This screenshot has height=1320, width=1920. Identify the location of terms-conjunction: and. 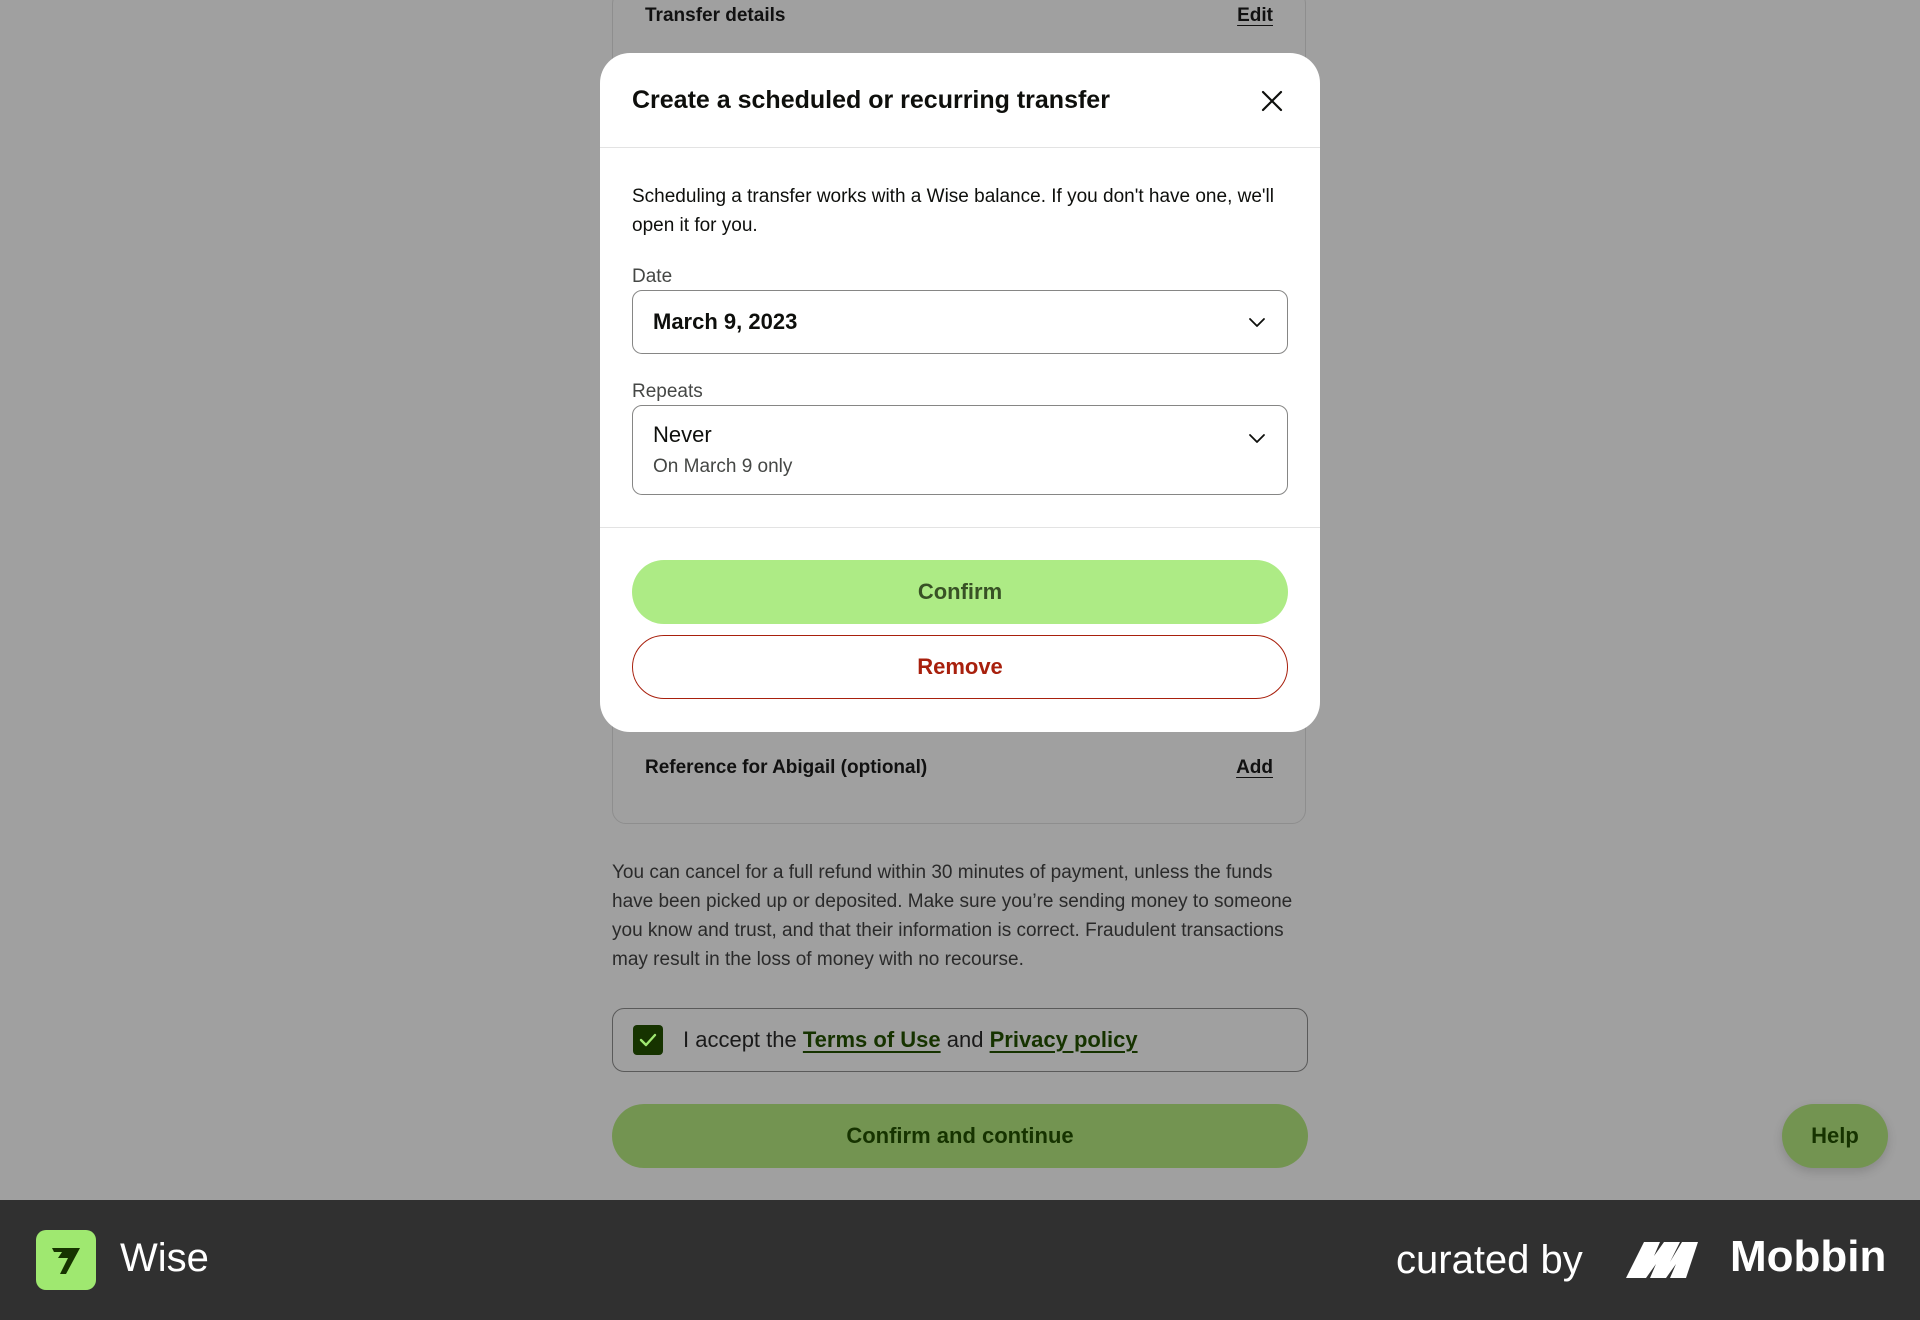
(965, 1039).